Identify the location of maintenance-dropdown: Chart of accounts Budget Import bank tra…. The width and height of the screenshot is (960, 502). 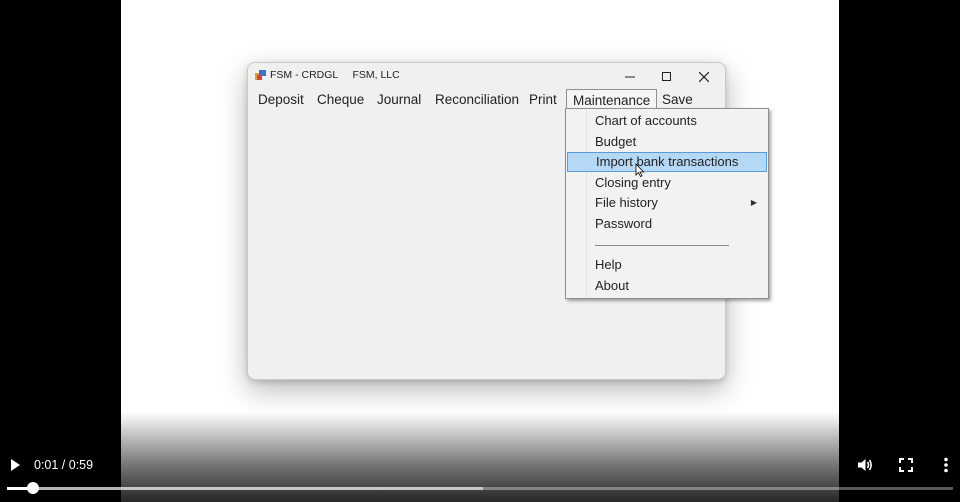
(667, 203).